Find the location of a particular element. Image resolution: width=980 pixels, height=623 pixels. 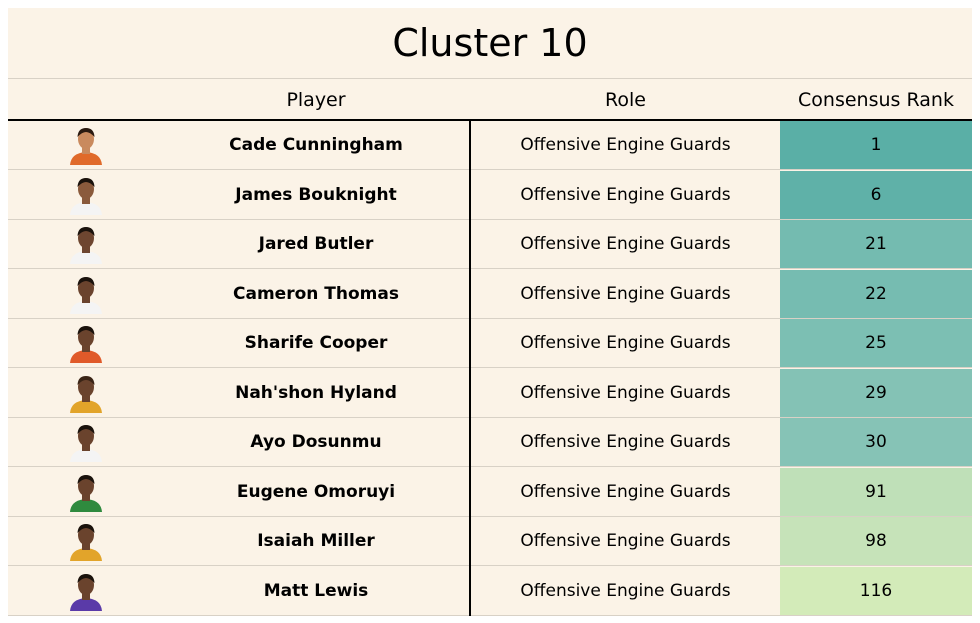

table-row: James Bouknight Offensive Engine Guards 6 is located at coordinates (490, 195).